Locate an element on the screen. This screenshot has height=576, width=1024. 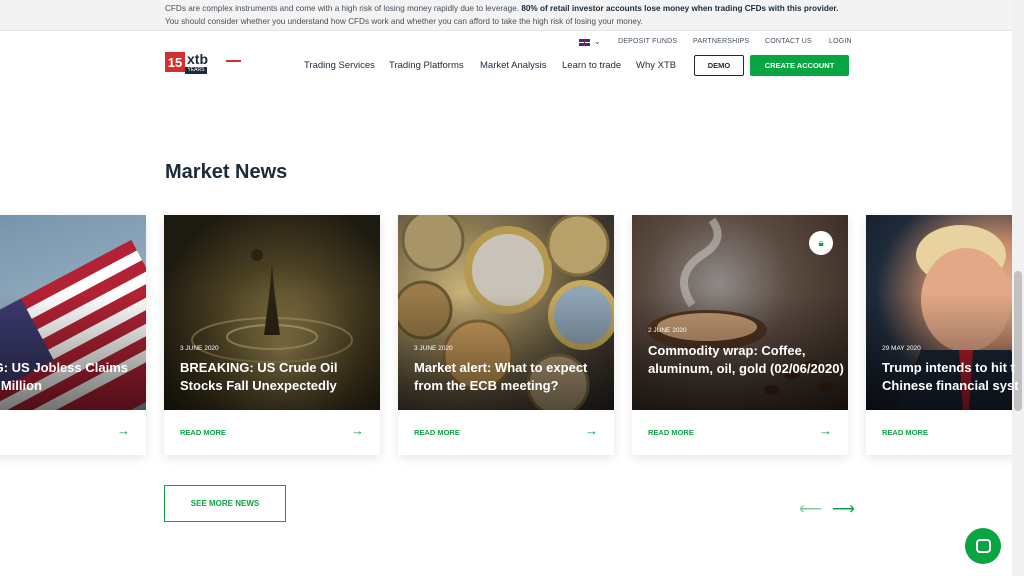
news-card-date: 2 JUNE 2020 is located at coordinates (667, 330).